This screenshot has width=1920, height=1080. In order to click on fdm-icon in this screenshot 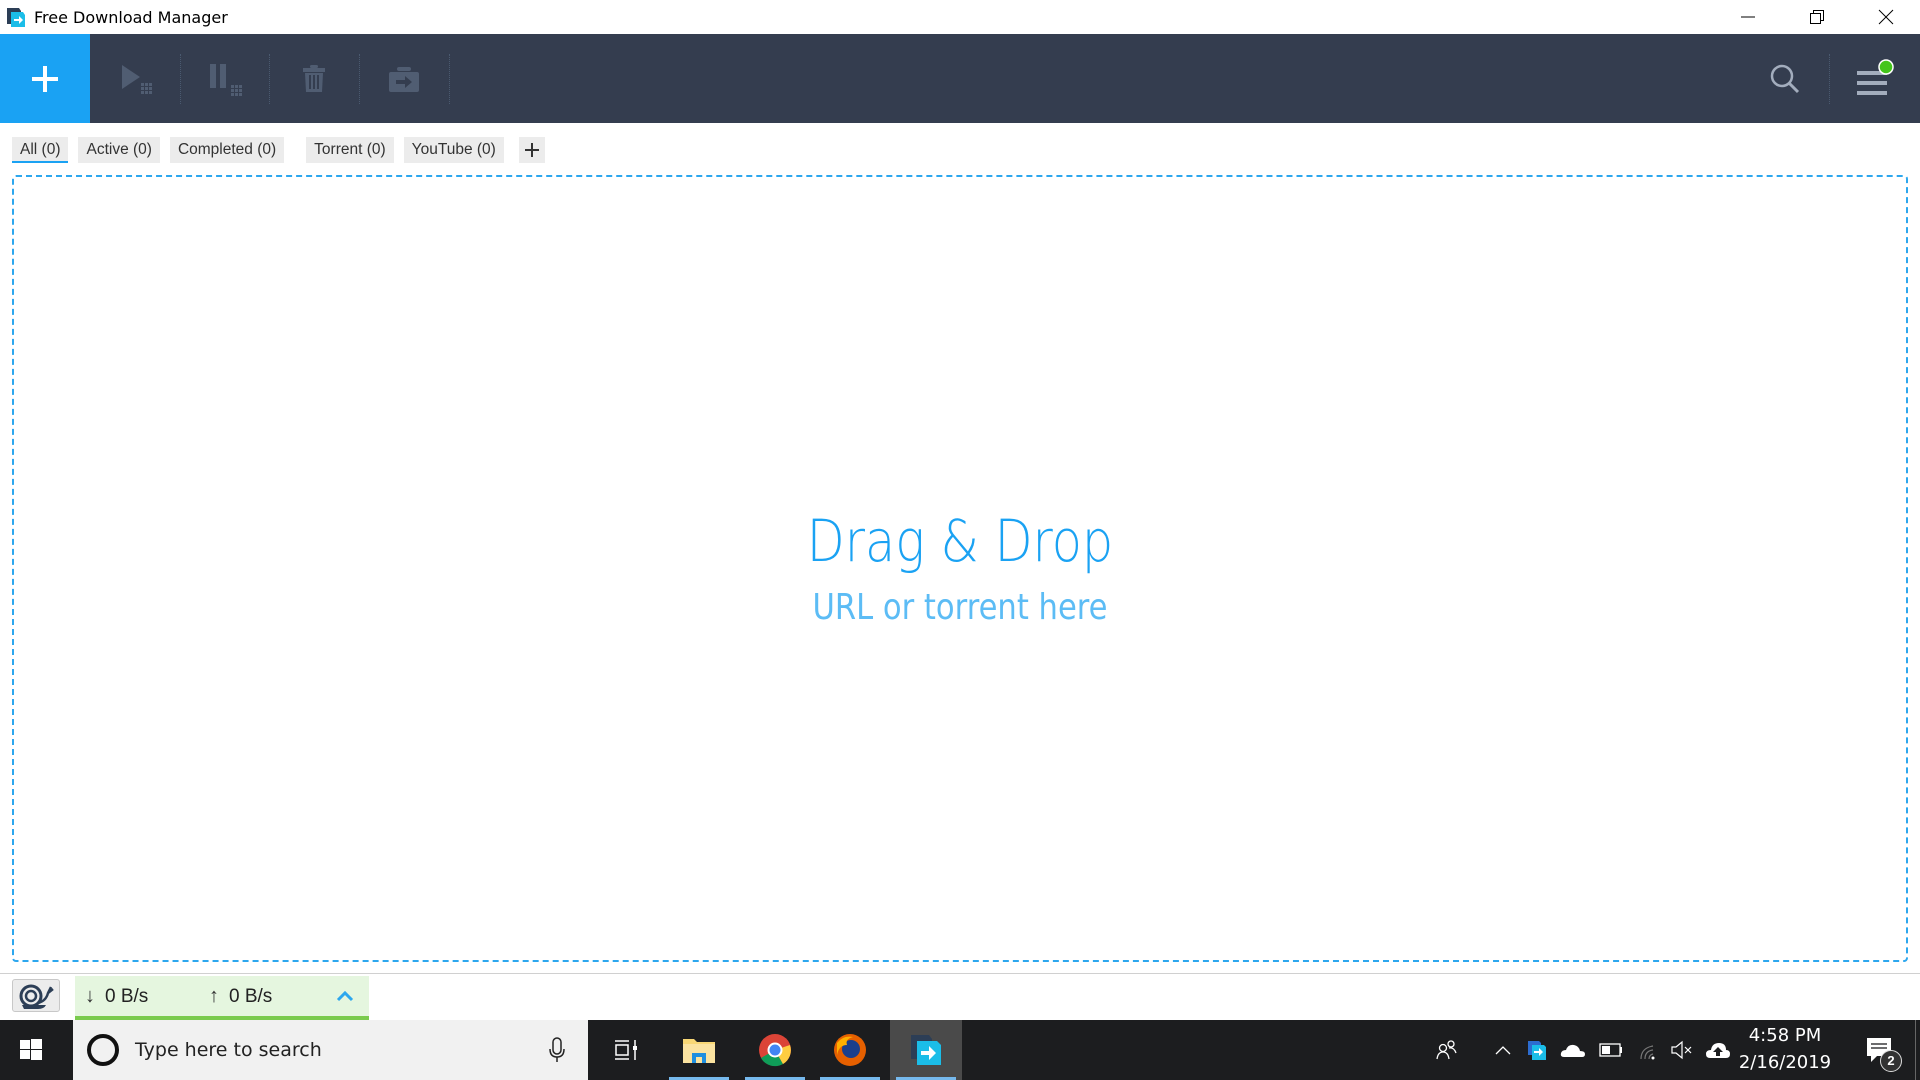, I will do `click(926, 1050)`.